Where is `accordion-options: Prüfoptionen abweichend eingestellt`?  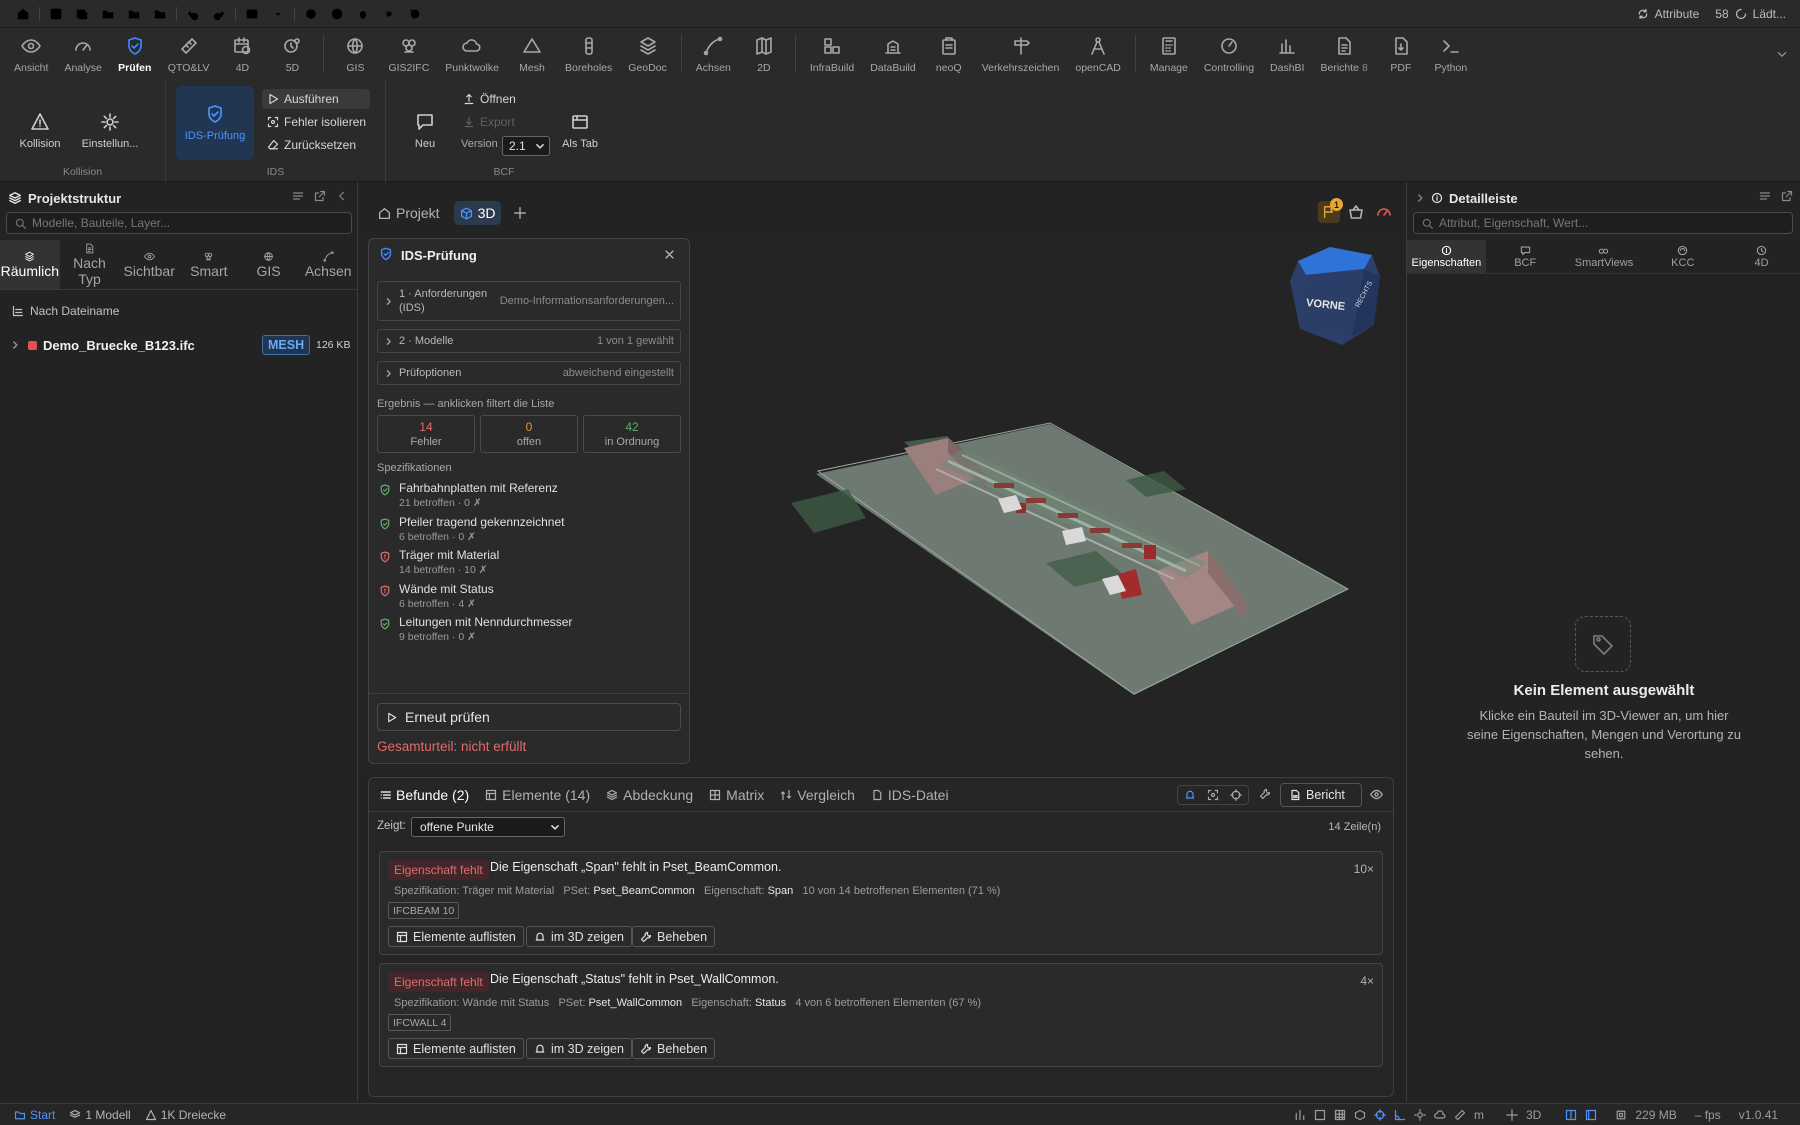
accordion-options: Prüfoptionen abweichend eingestellt is located at coordinates (529, 373).